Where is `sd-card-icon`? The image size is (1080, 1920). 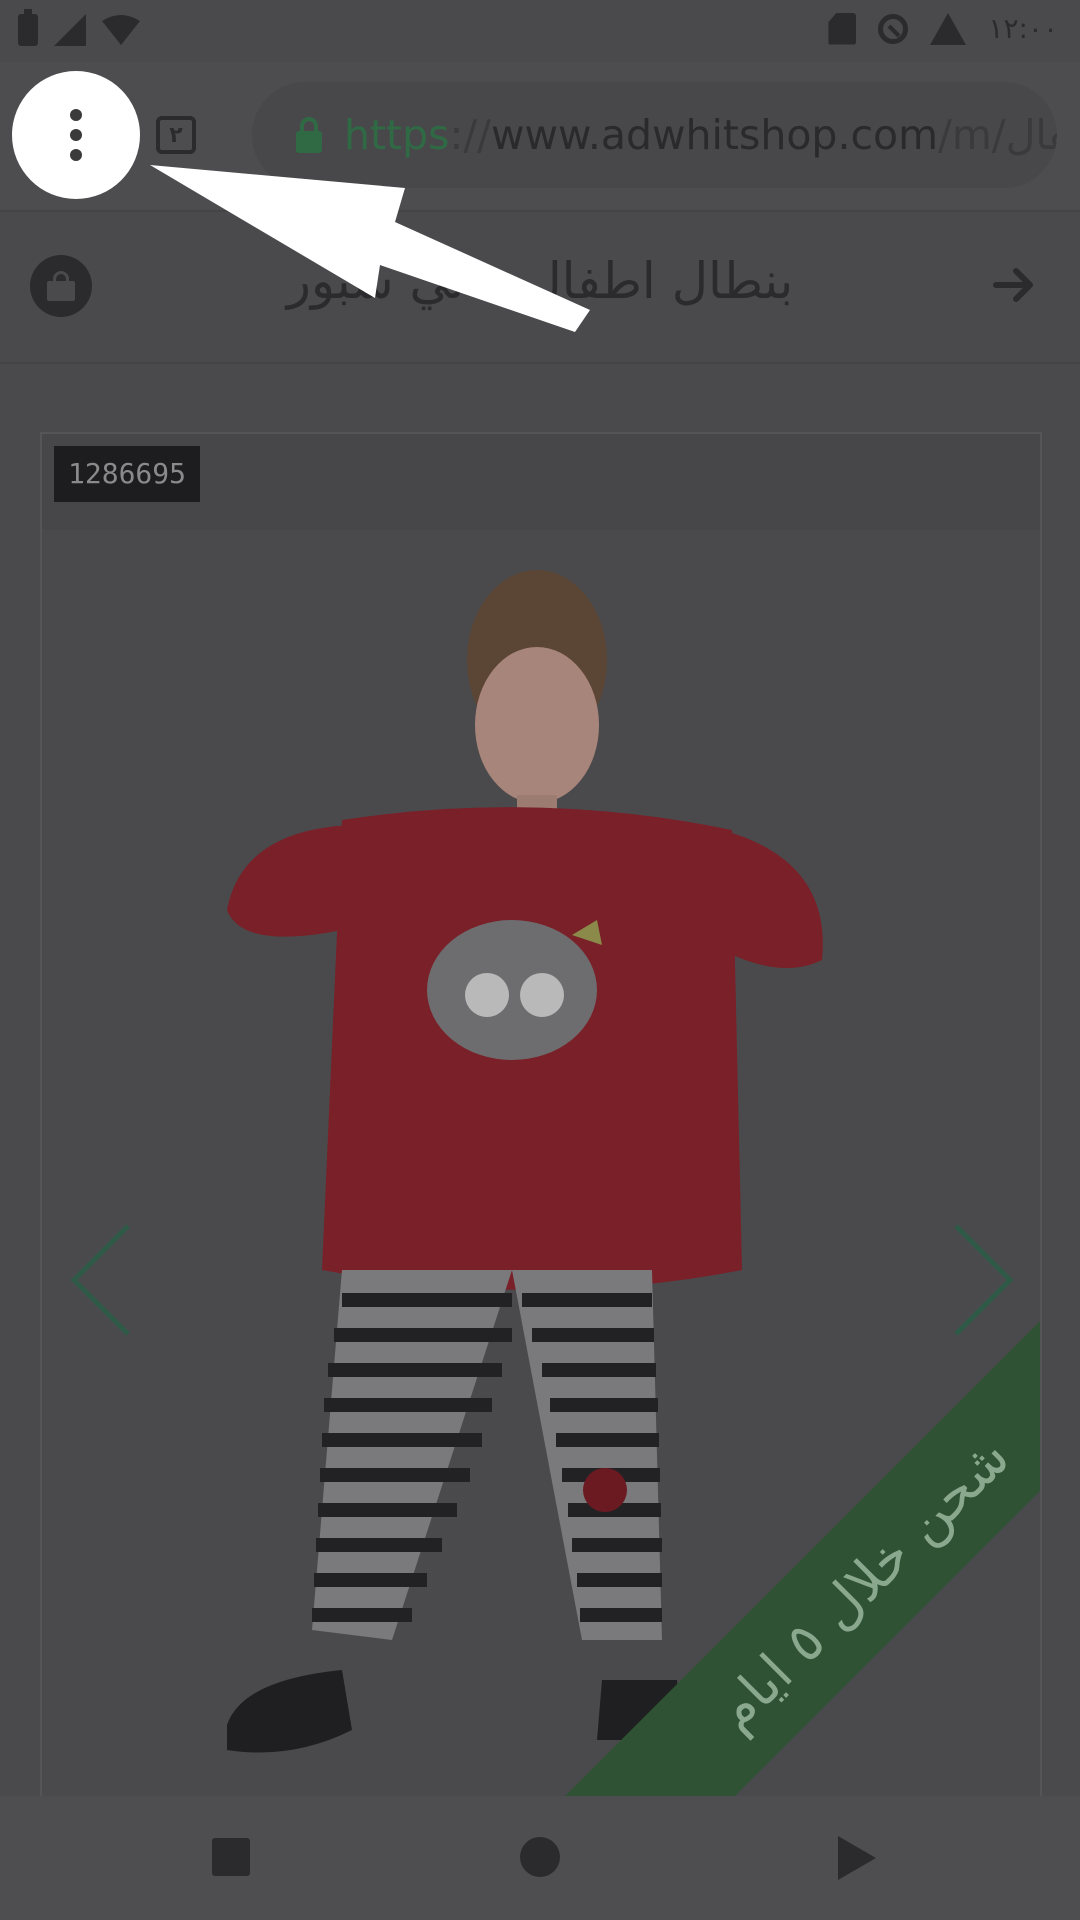 sd-card-icon is located at coordinates (842, 28).